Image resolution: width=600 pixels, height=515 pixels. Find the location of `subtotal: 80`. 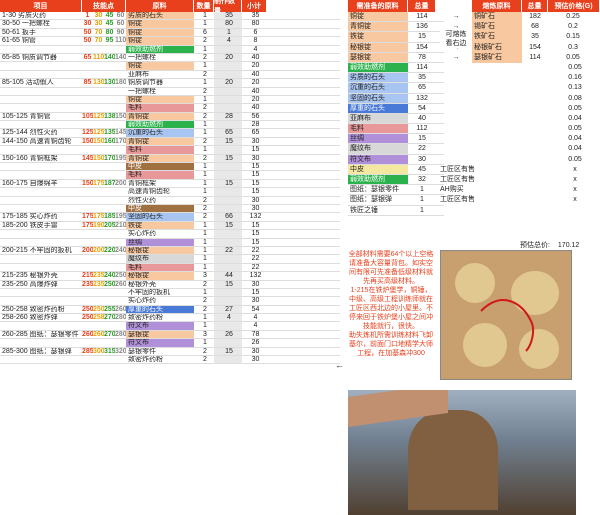

subtotal: 80 is located at coordinates (255, 24).